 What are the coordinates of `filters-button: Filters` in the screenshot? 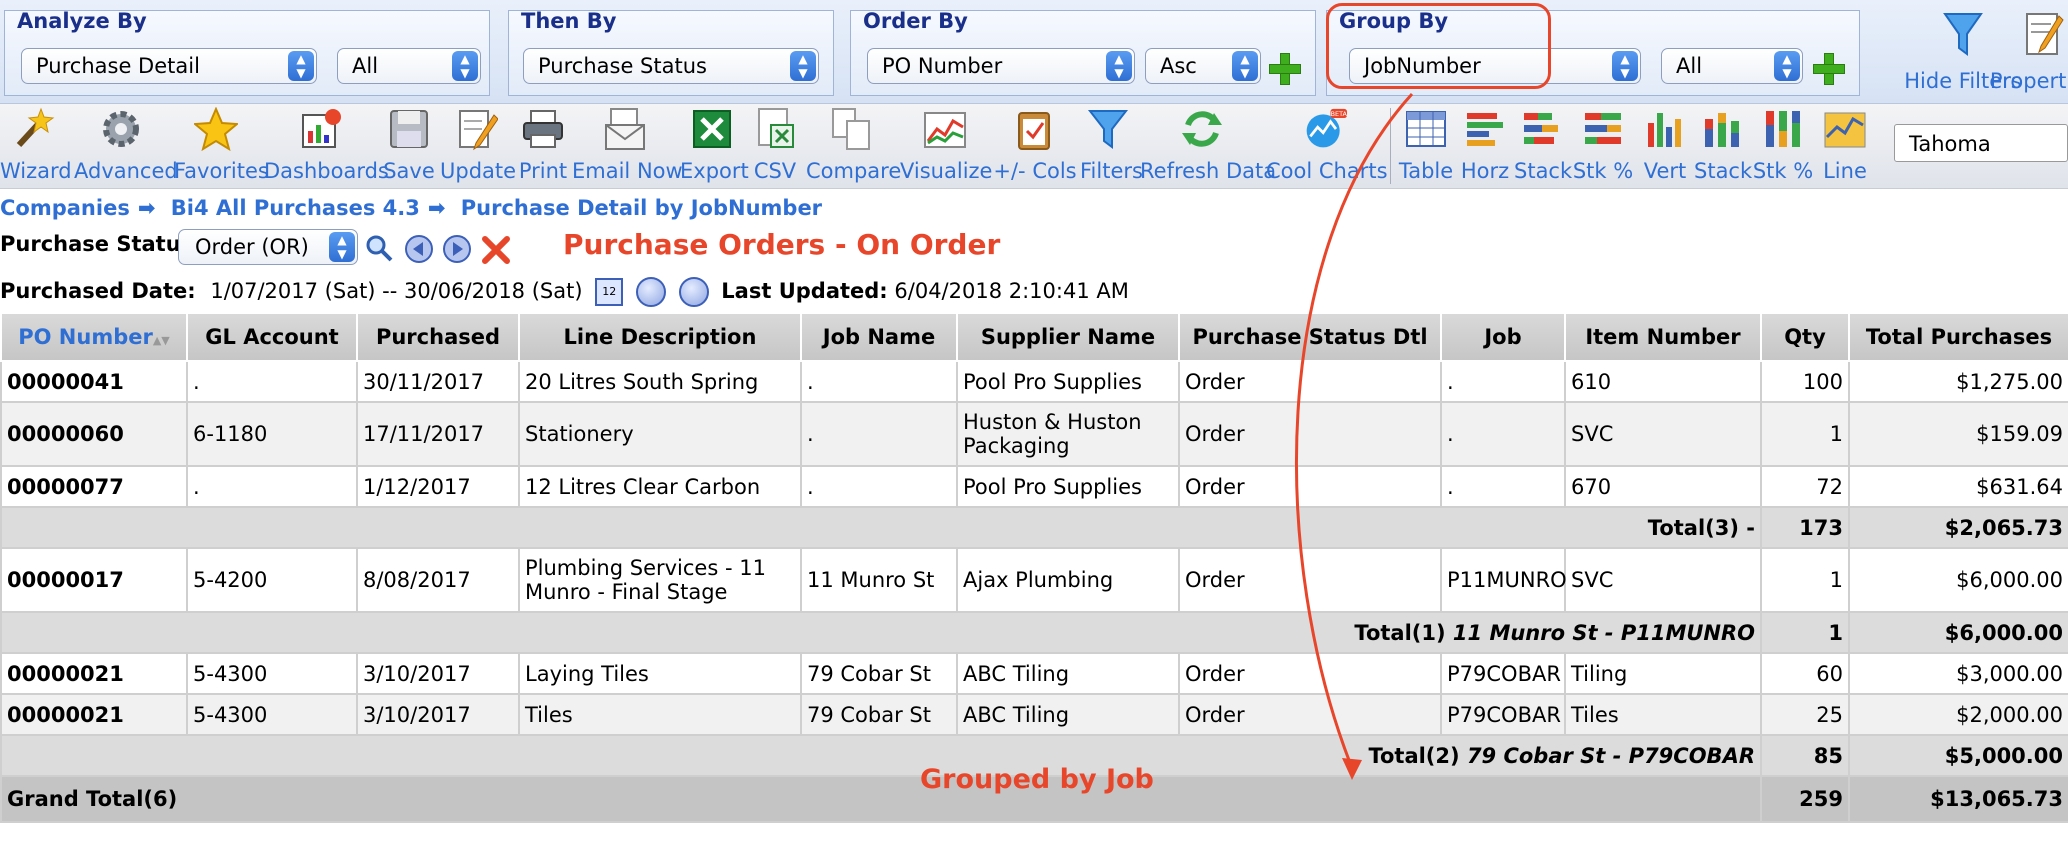 It's located at (1111, 145).